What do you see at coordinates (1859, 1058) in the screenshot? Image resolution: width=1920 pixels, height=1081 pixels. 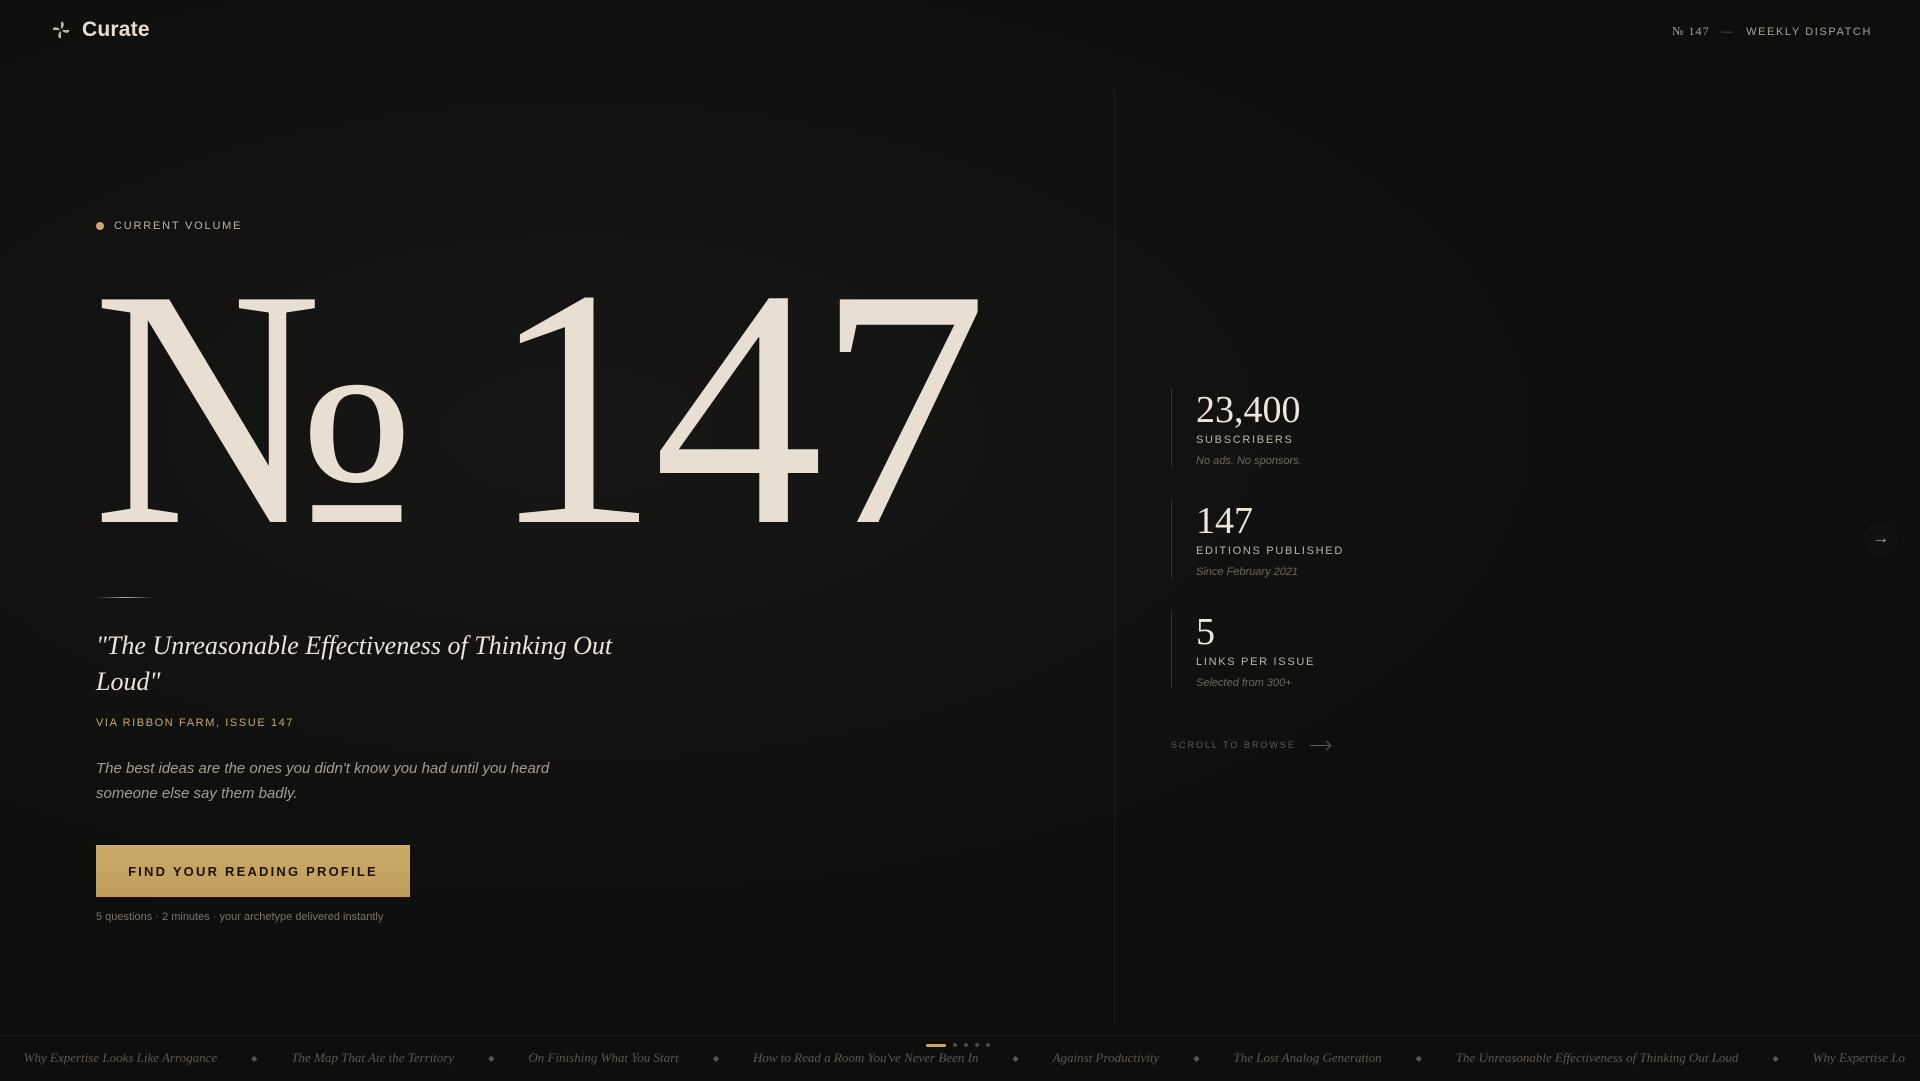 I see `ticker-headline-link: Why Expertise Lo` at bounding box center [1859, 1058].